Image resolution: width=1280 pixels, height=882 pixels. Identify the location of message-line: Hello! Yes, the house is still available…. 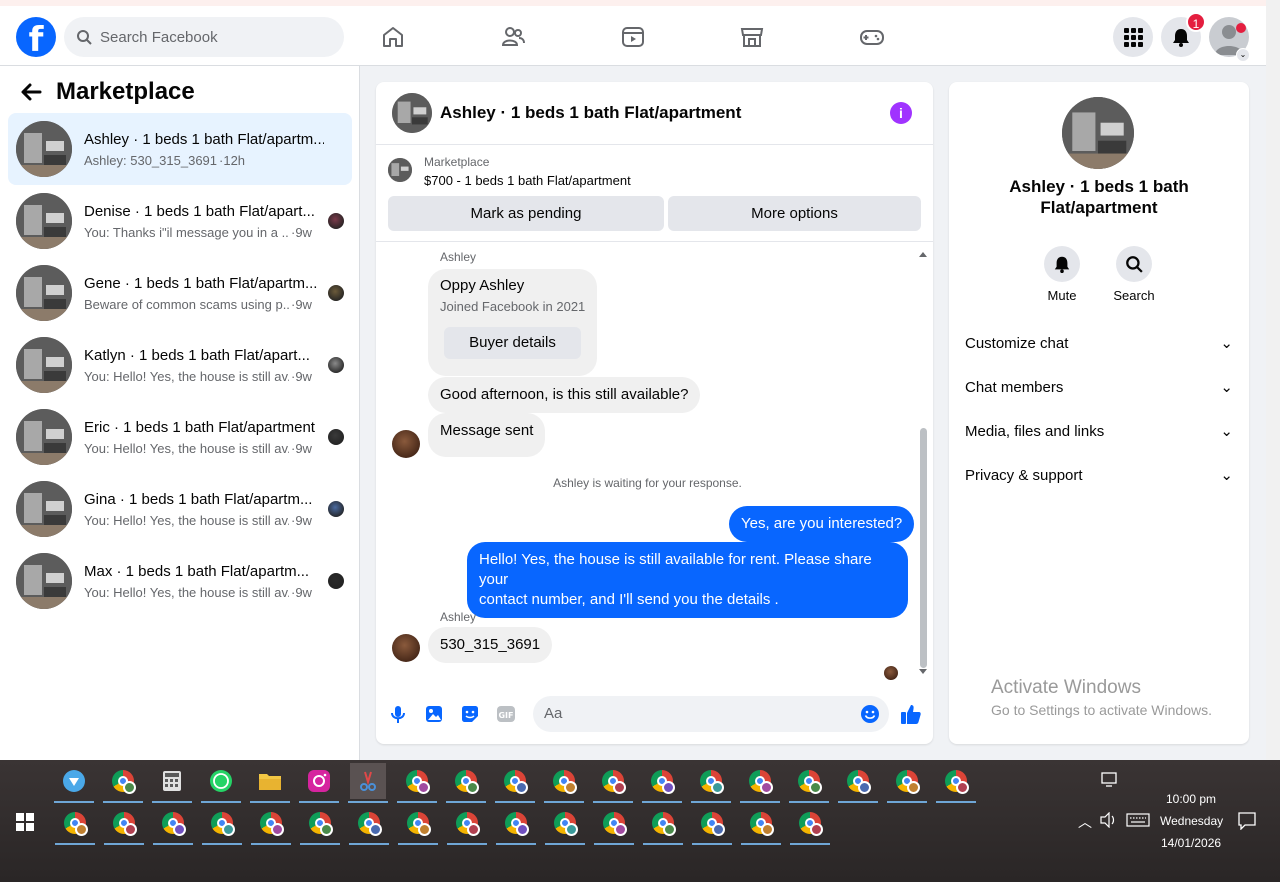
(675, 569).